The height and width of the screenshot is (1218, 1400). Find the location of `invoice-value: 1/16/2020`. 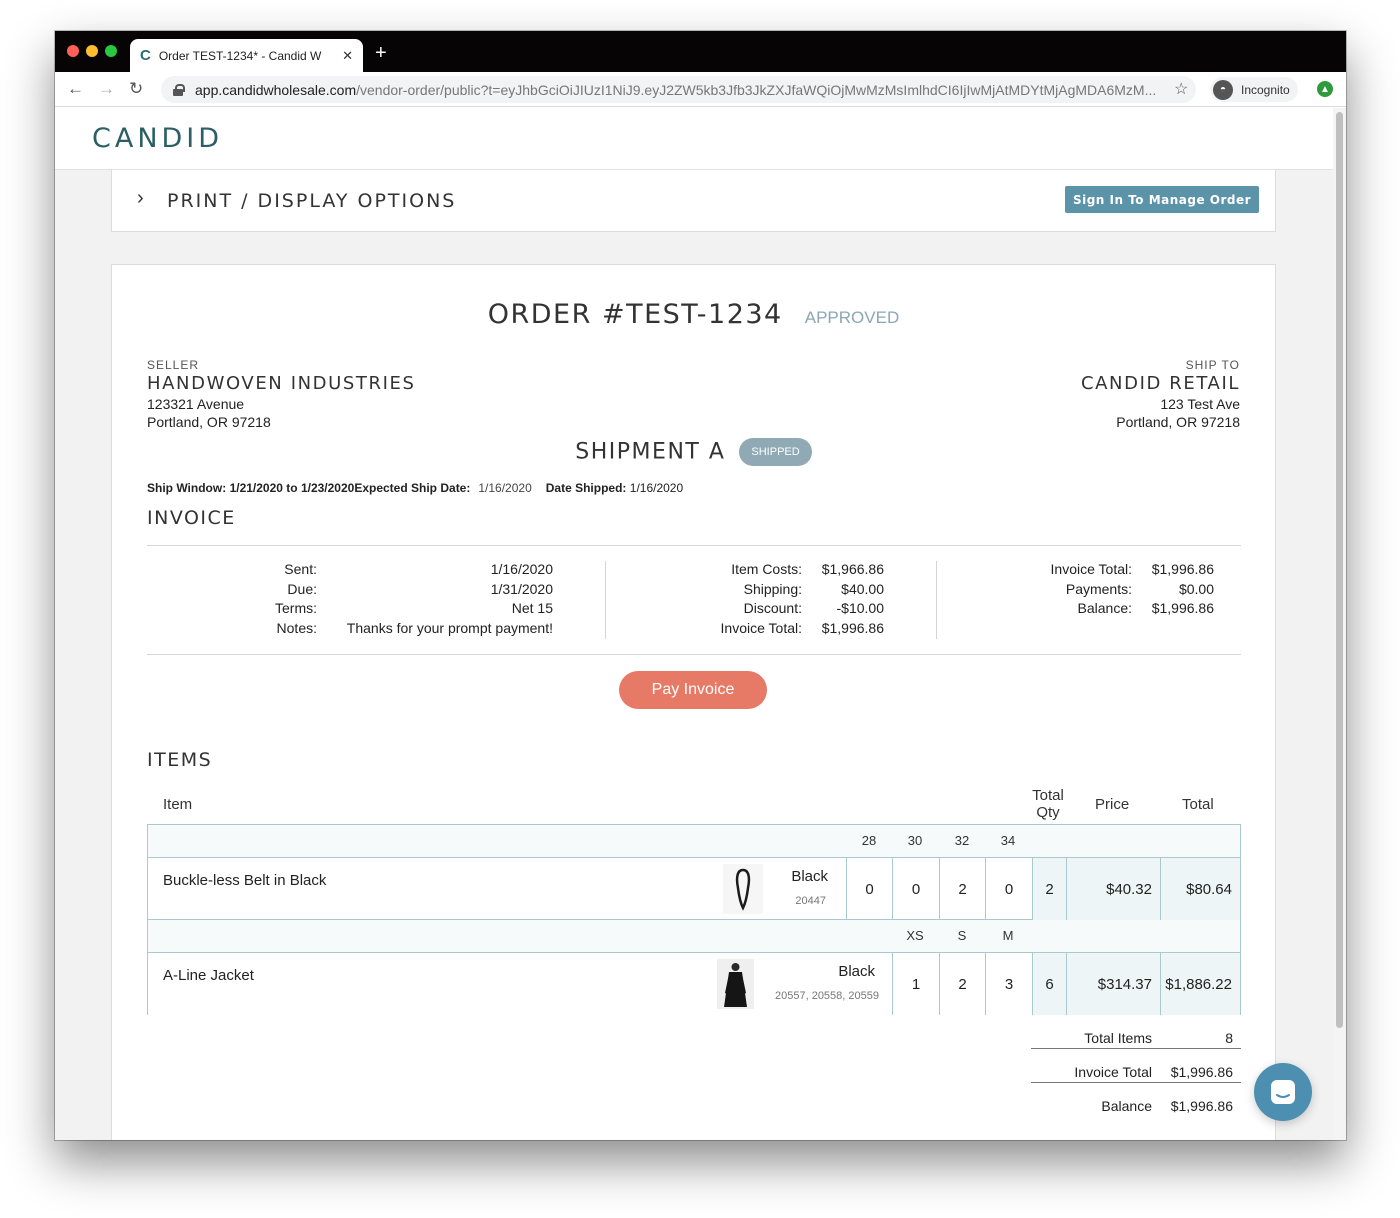

invoice-value: 1/16/2020 is located at coordinates (521, 569).